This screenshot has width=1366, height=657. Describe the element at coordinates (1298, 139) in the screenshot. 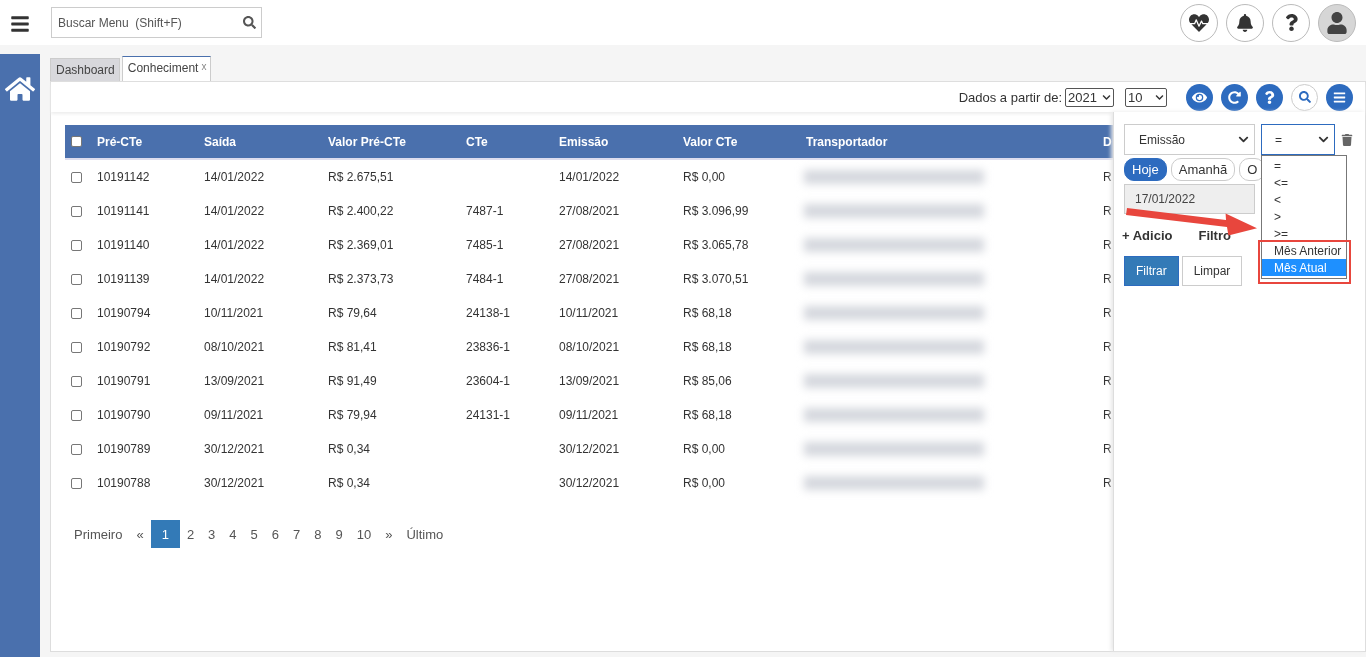

I see `operator-select: =` at that location.